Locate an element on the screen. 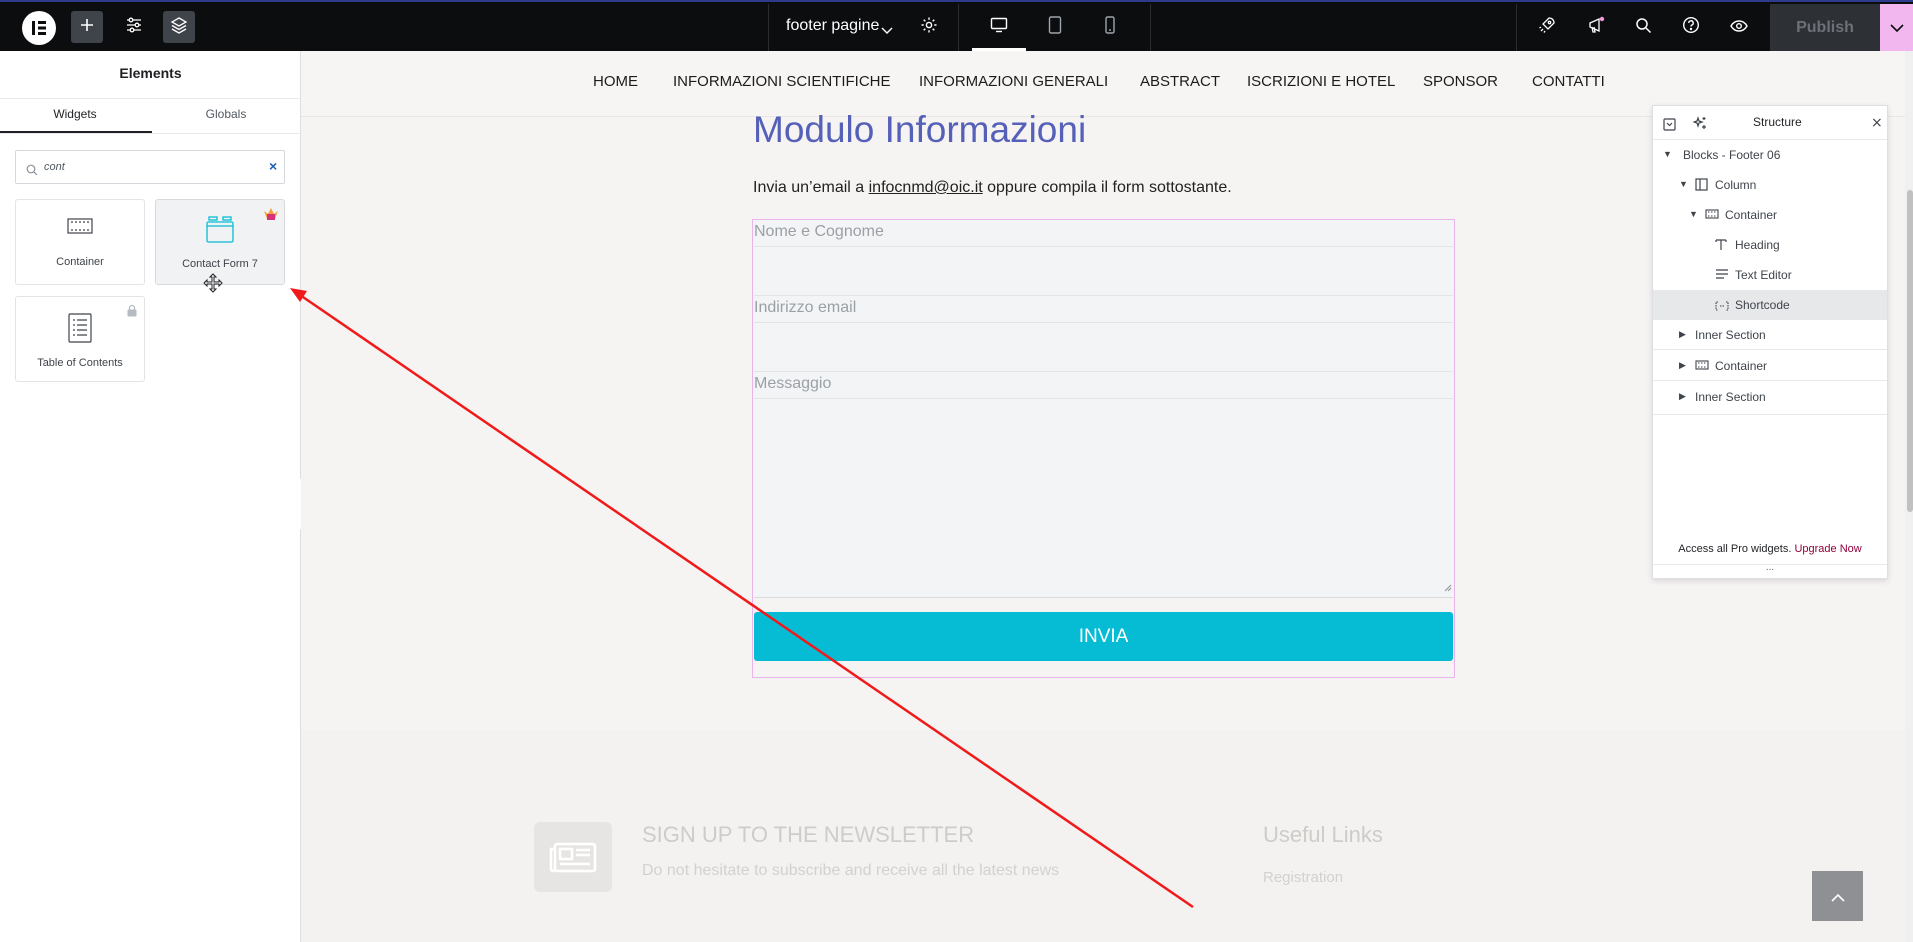 Image resolution: width=1913 pixels, height=942 pixels. upgrade-now-link: Upgrade Now is located at coordinates (1827, 549).